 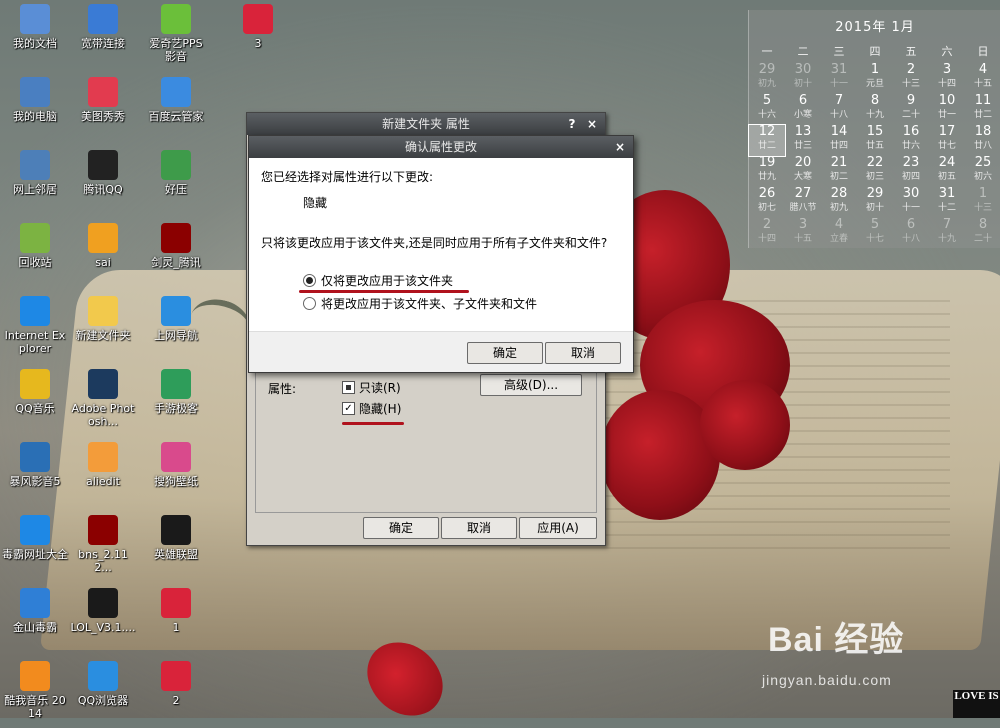 What do you see at coordinates (420, 303) in the screenshot?
I see `radio-apply-all: 将更改应用于该文件夹、子文件夹和文件` at bounding box center [420, 303].